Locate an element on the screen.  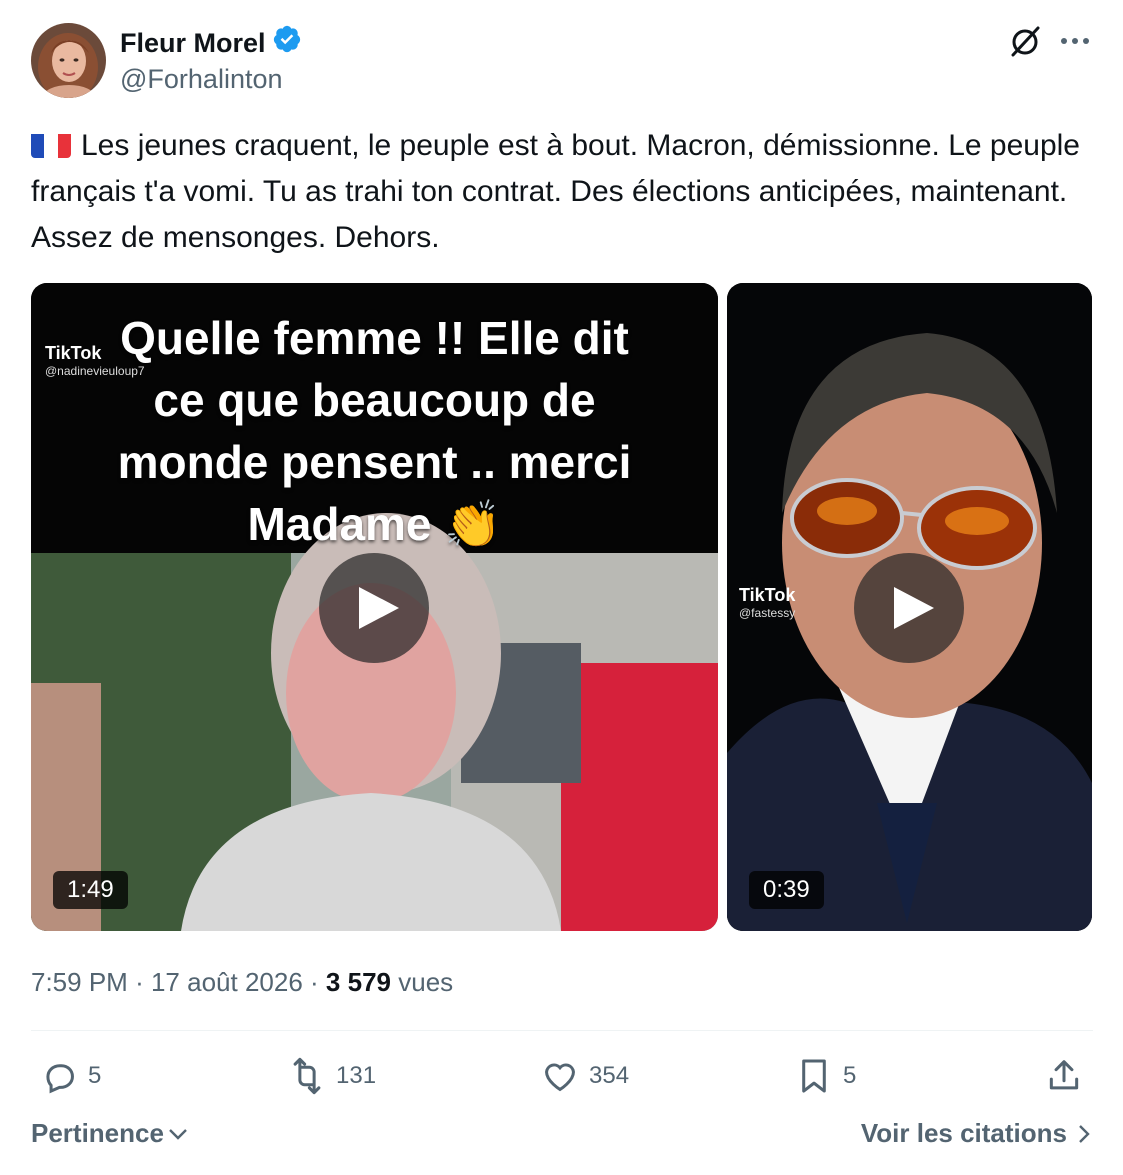
more-options-icon is located at coordinates (1075, 41).